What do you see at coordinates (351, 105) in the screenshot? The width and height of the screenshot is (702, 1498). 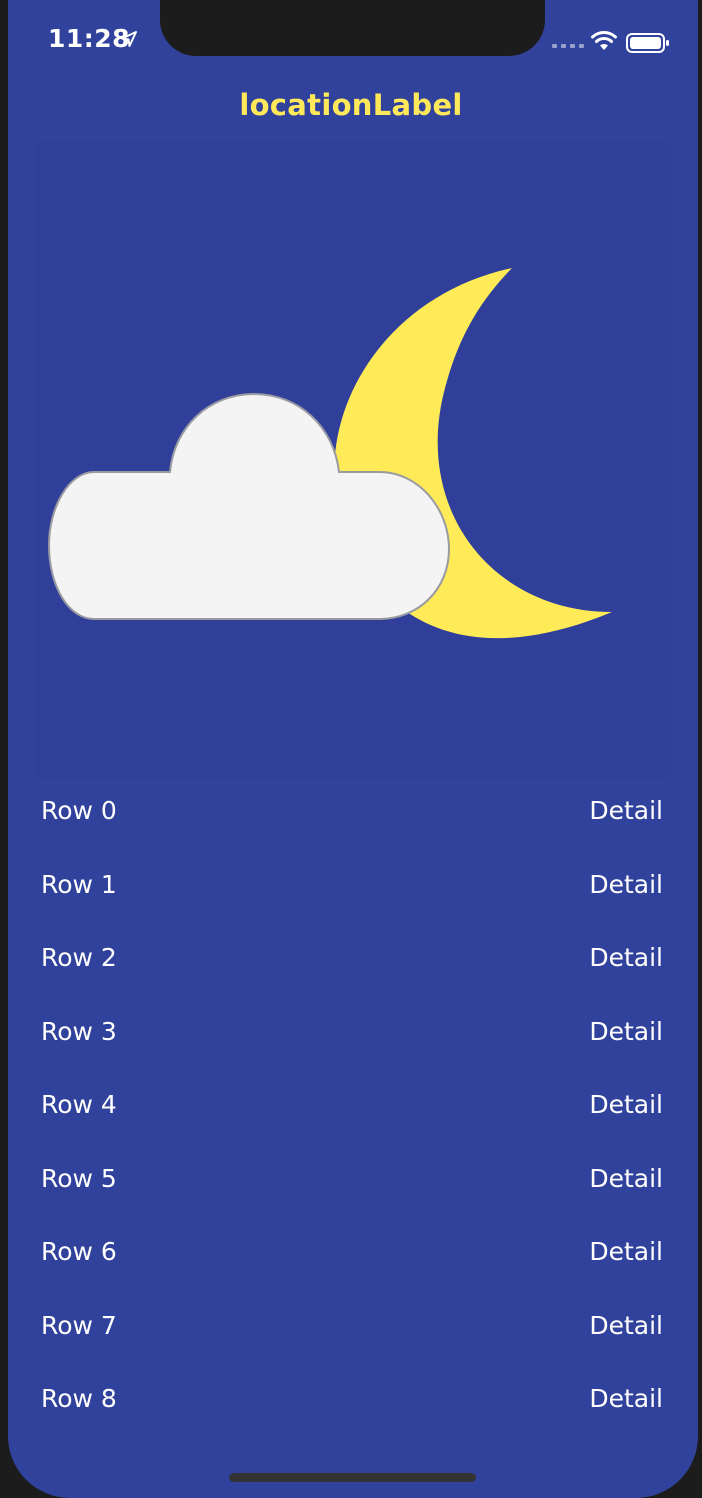 I see `location-label: locationLabel` at bounding box center [351, 105].